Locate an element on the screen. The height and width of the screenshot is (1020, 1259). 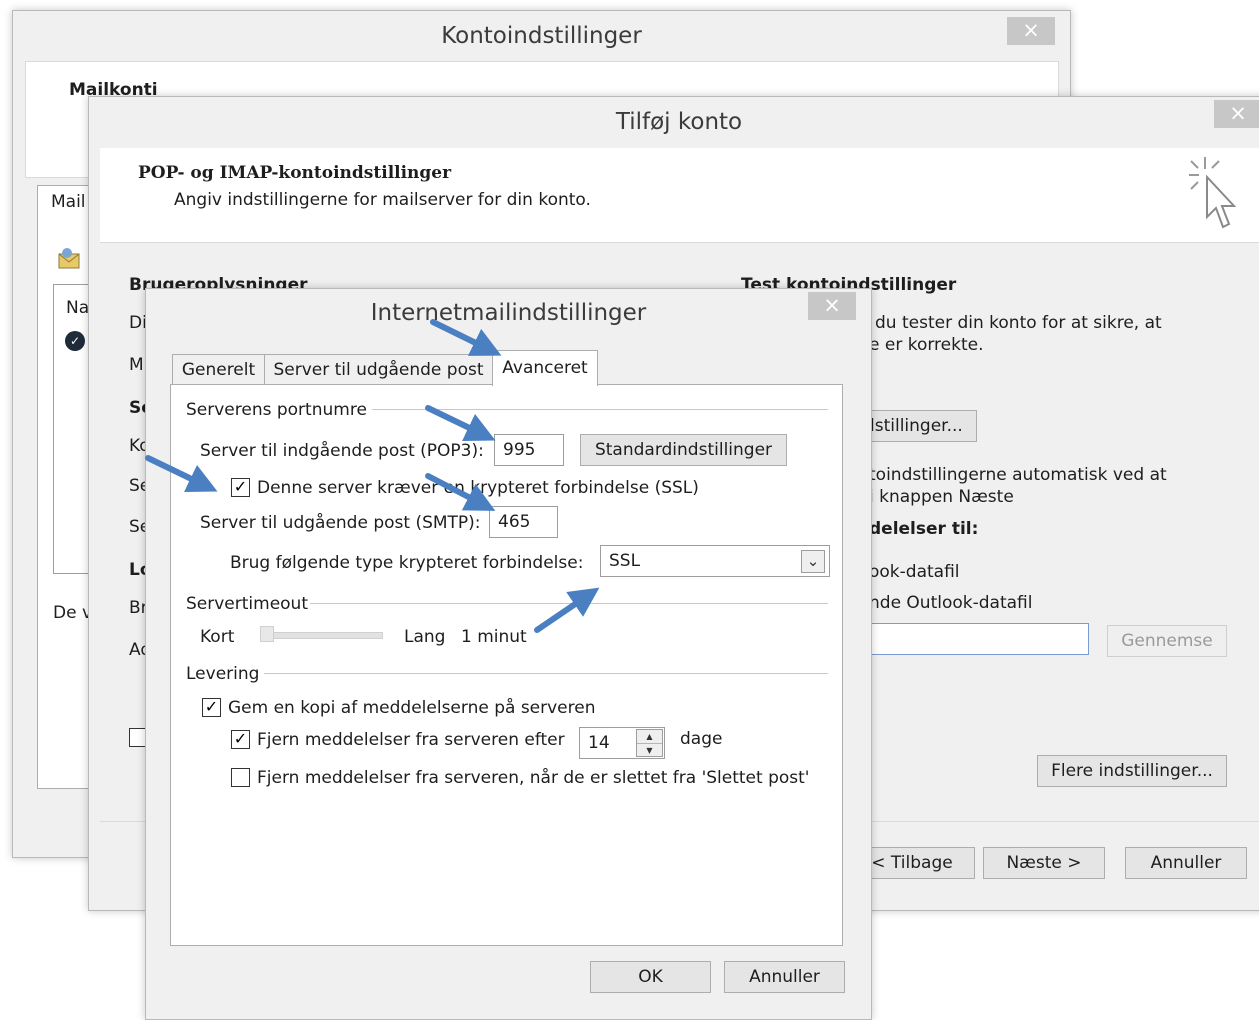
arrow-to-outgoing-port-icon is located at coordinates (460, 492).